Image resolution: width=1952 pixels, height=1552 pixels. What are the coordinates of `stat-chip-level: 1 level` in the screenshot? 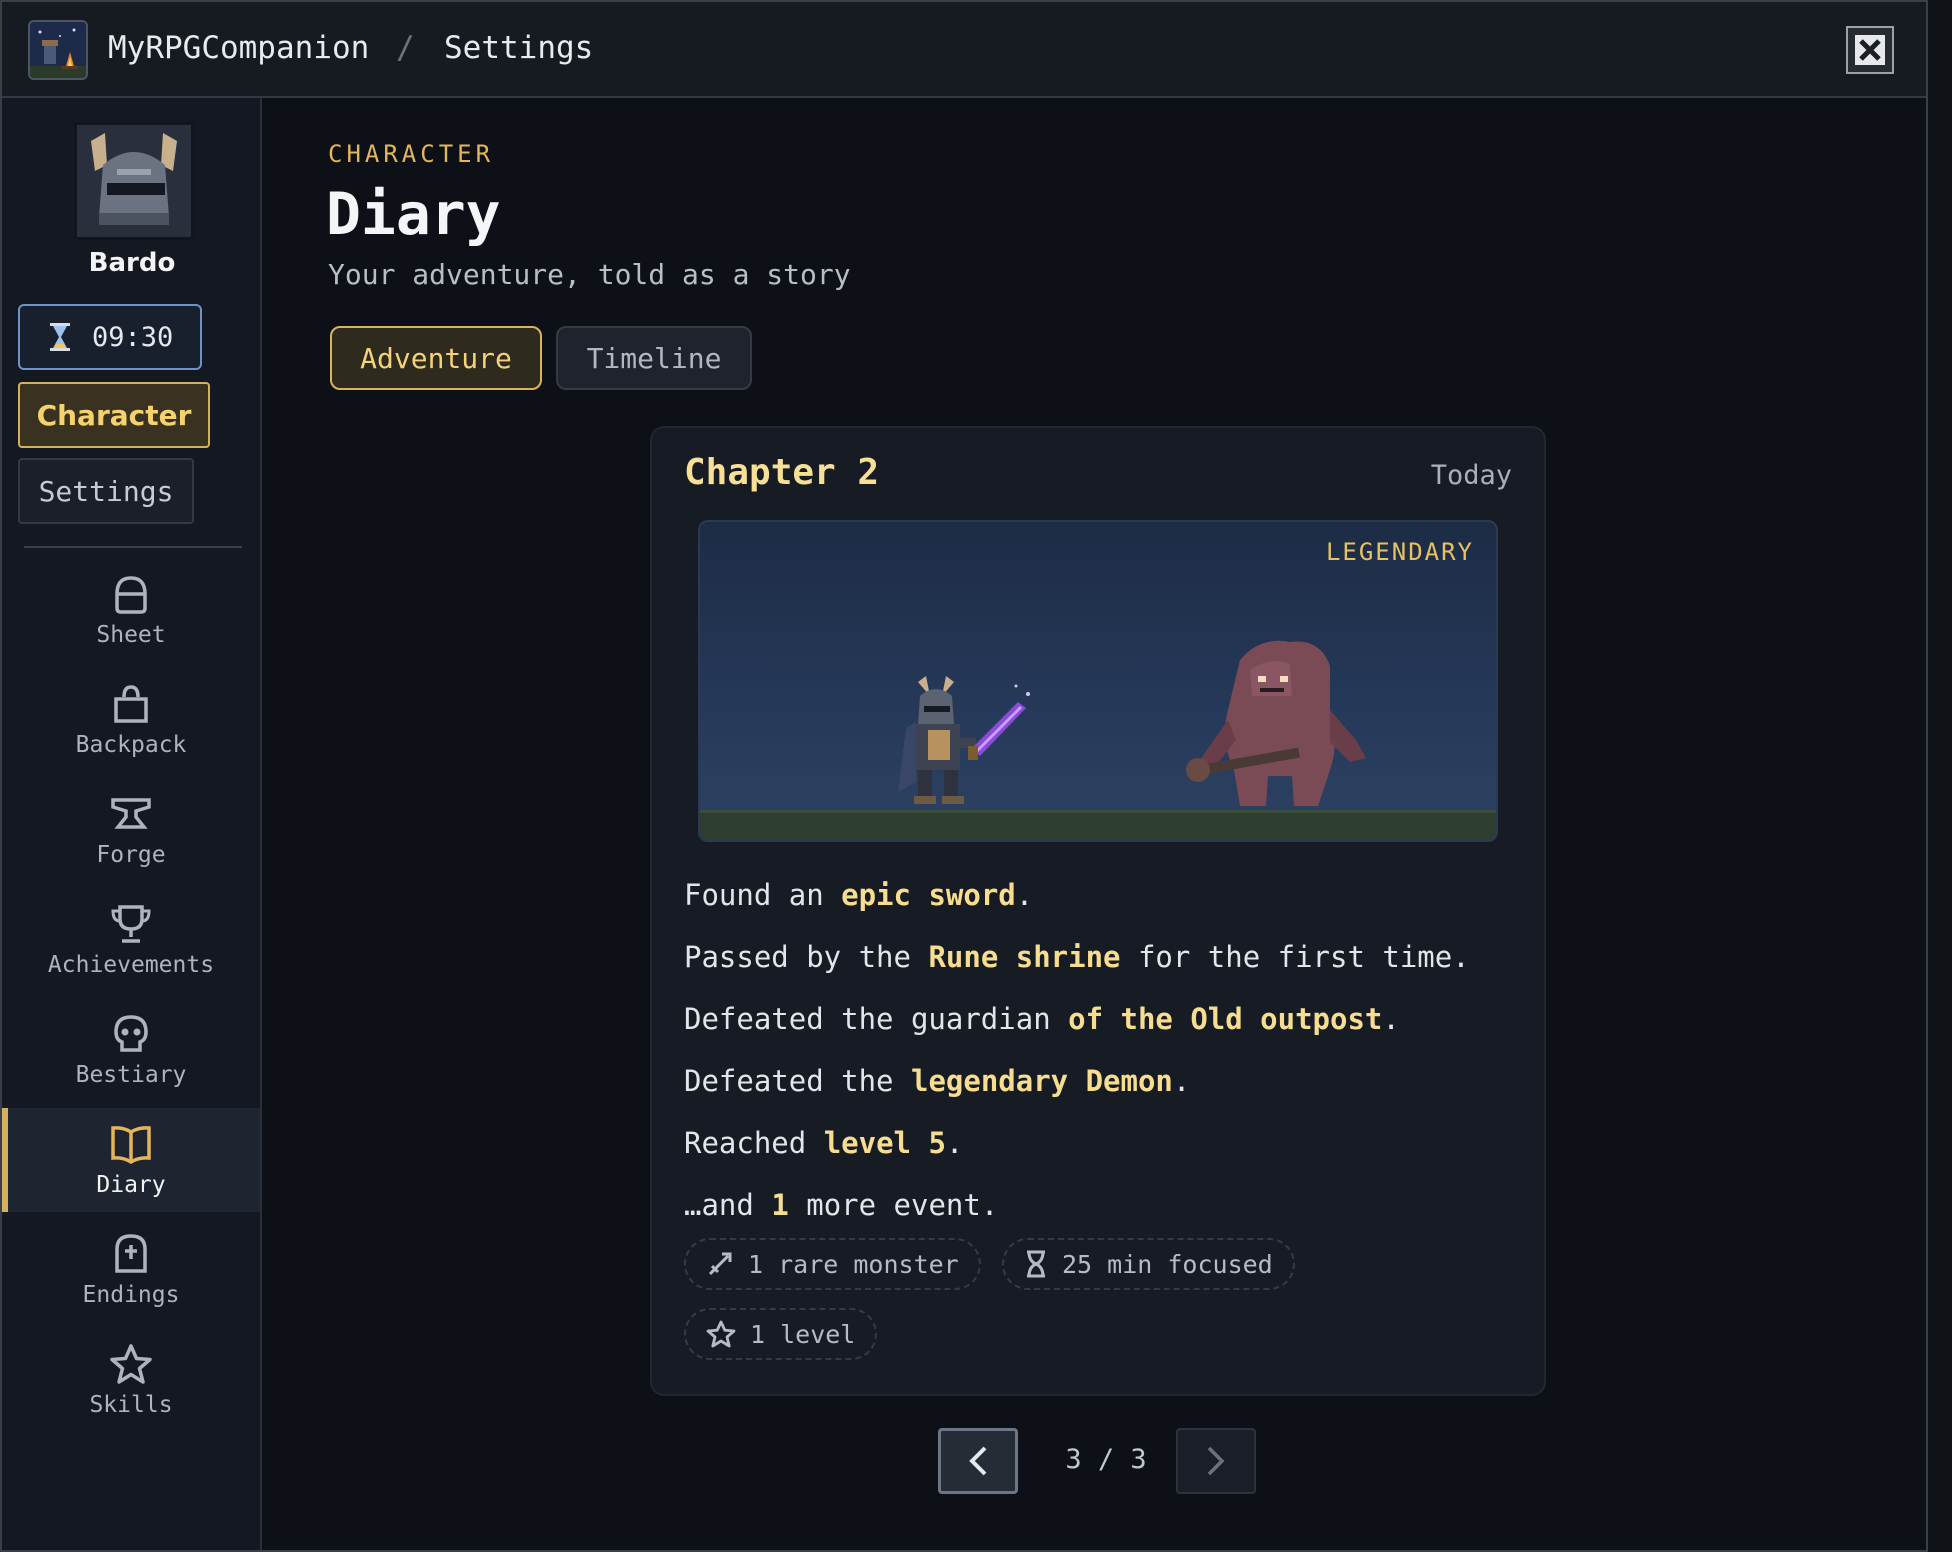 It's located at (781, 1334).